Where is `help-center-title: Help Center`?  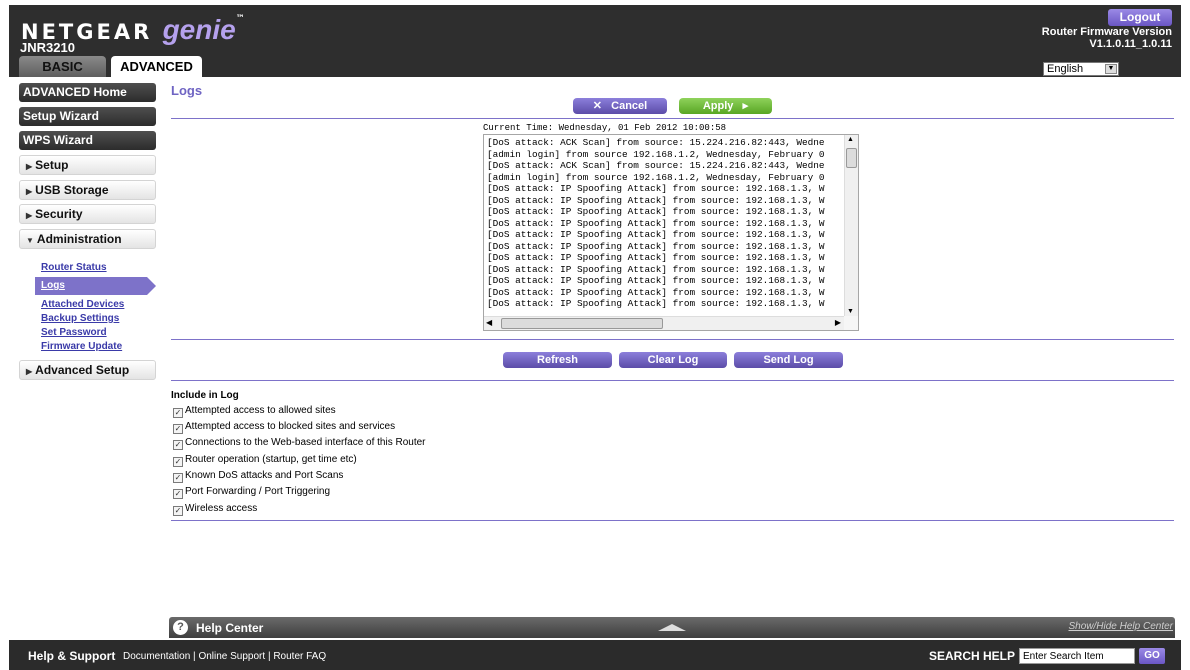
help-center-title: Help Center is located at coordinates (230, 628).